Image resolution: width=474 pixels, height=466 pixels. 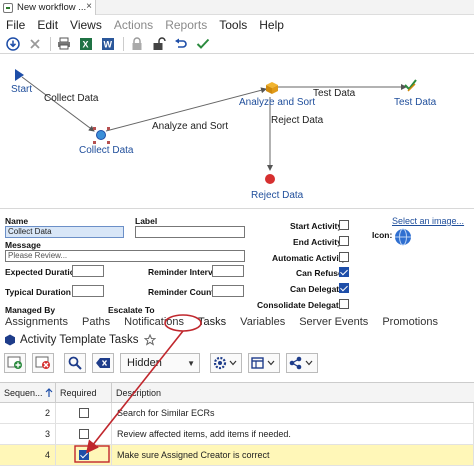 I want to click on tab-promotions: Promotions, so click(x=410, y=322).